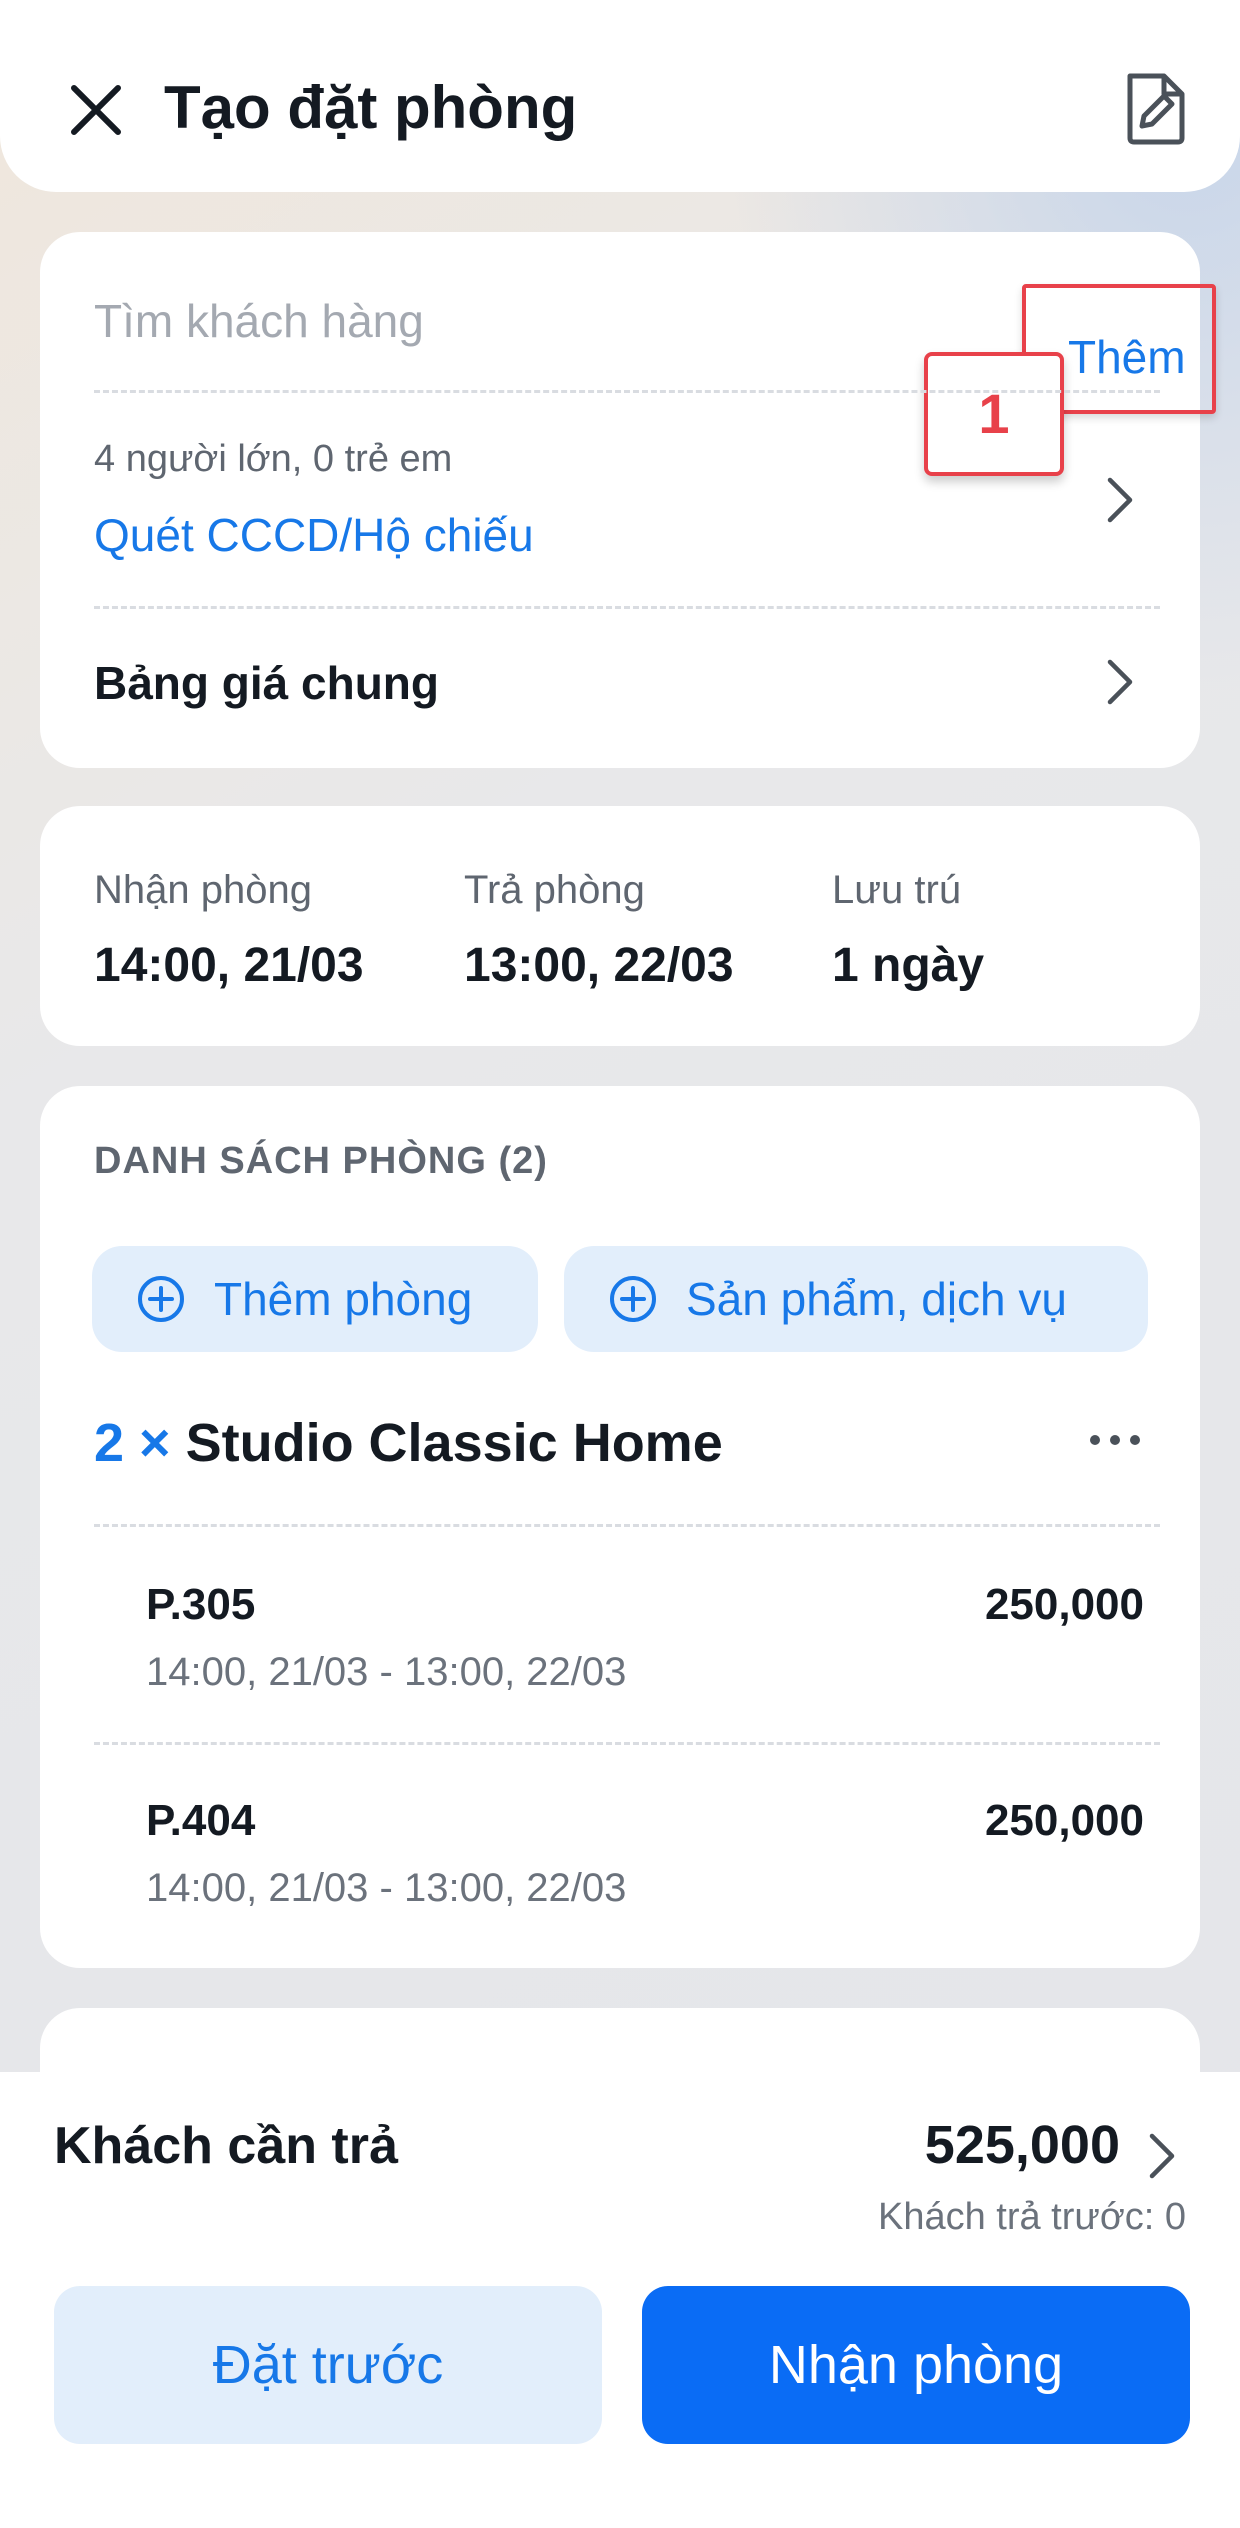 The height and width of the screenshot is (2528, 1240). Describe the element at coordinates (1031, 2217) in the screenshot. I see `prepaid-amount: Khách trả trước: 0` at that location.